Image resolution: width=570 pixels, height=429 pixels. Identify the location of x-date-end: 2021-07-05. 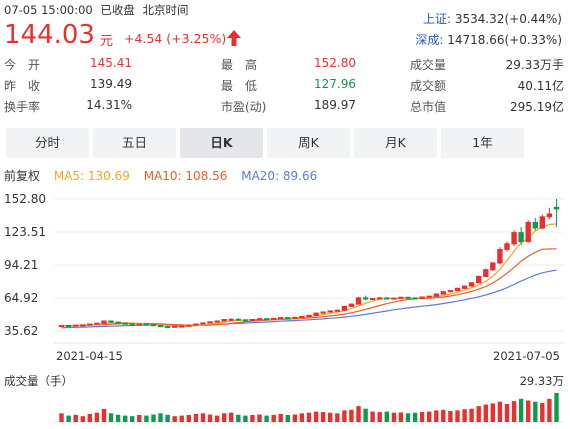
(526, 356).